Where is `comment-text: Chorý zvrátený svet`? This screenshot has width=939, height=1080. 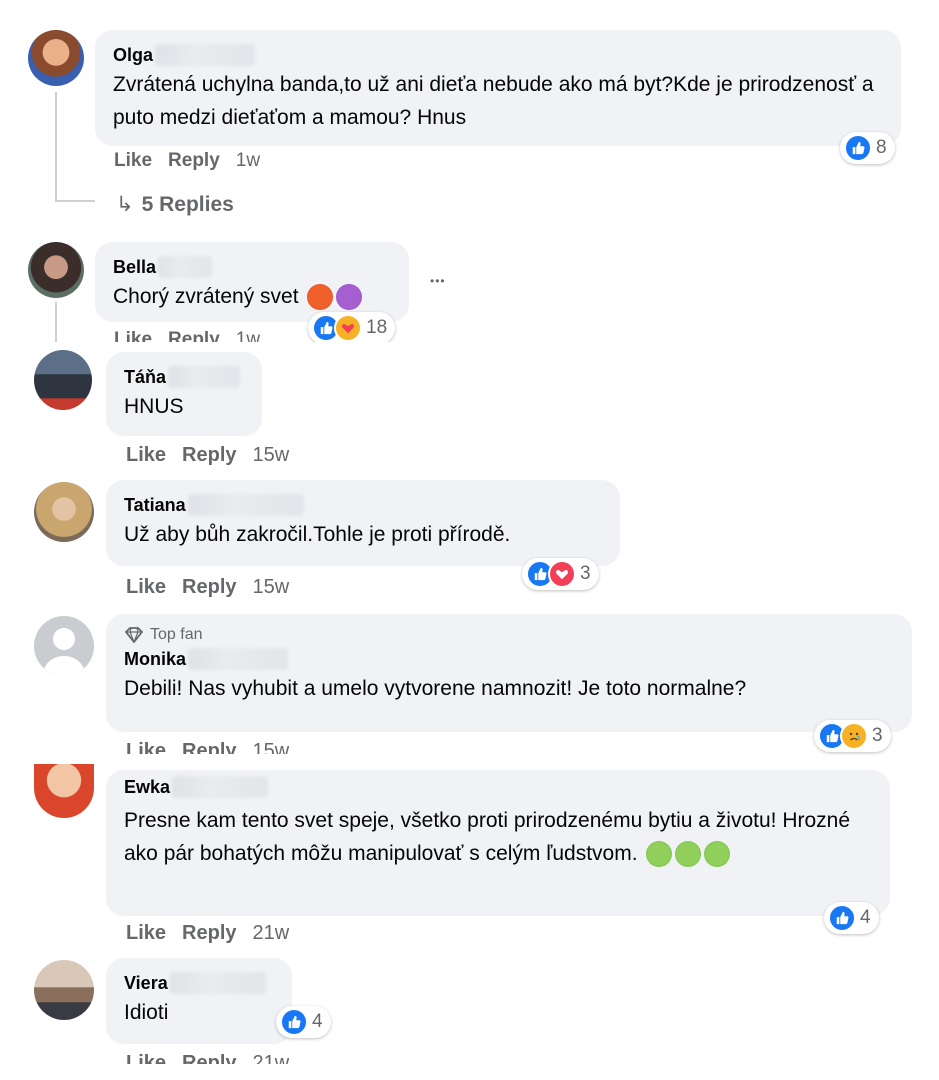 comment-text: Chorý zvrátený svet is located at coordinates (206, 296).